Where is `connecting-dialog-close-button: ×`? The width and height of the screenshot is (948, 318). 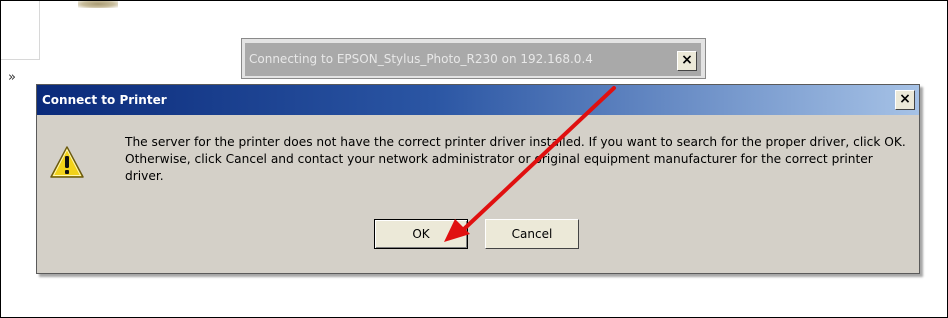
connecting-dialog-close-button: × is located at coordinates (687, 61).